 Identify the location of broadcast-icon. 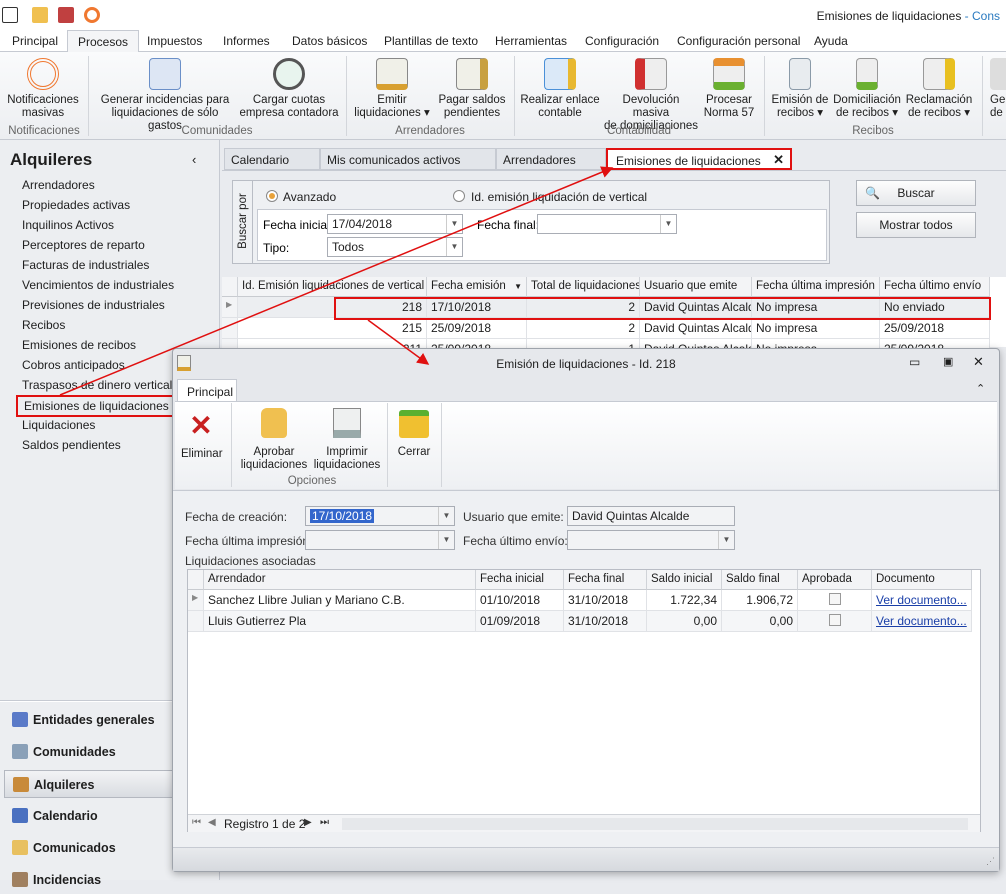
(92, 15).